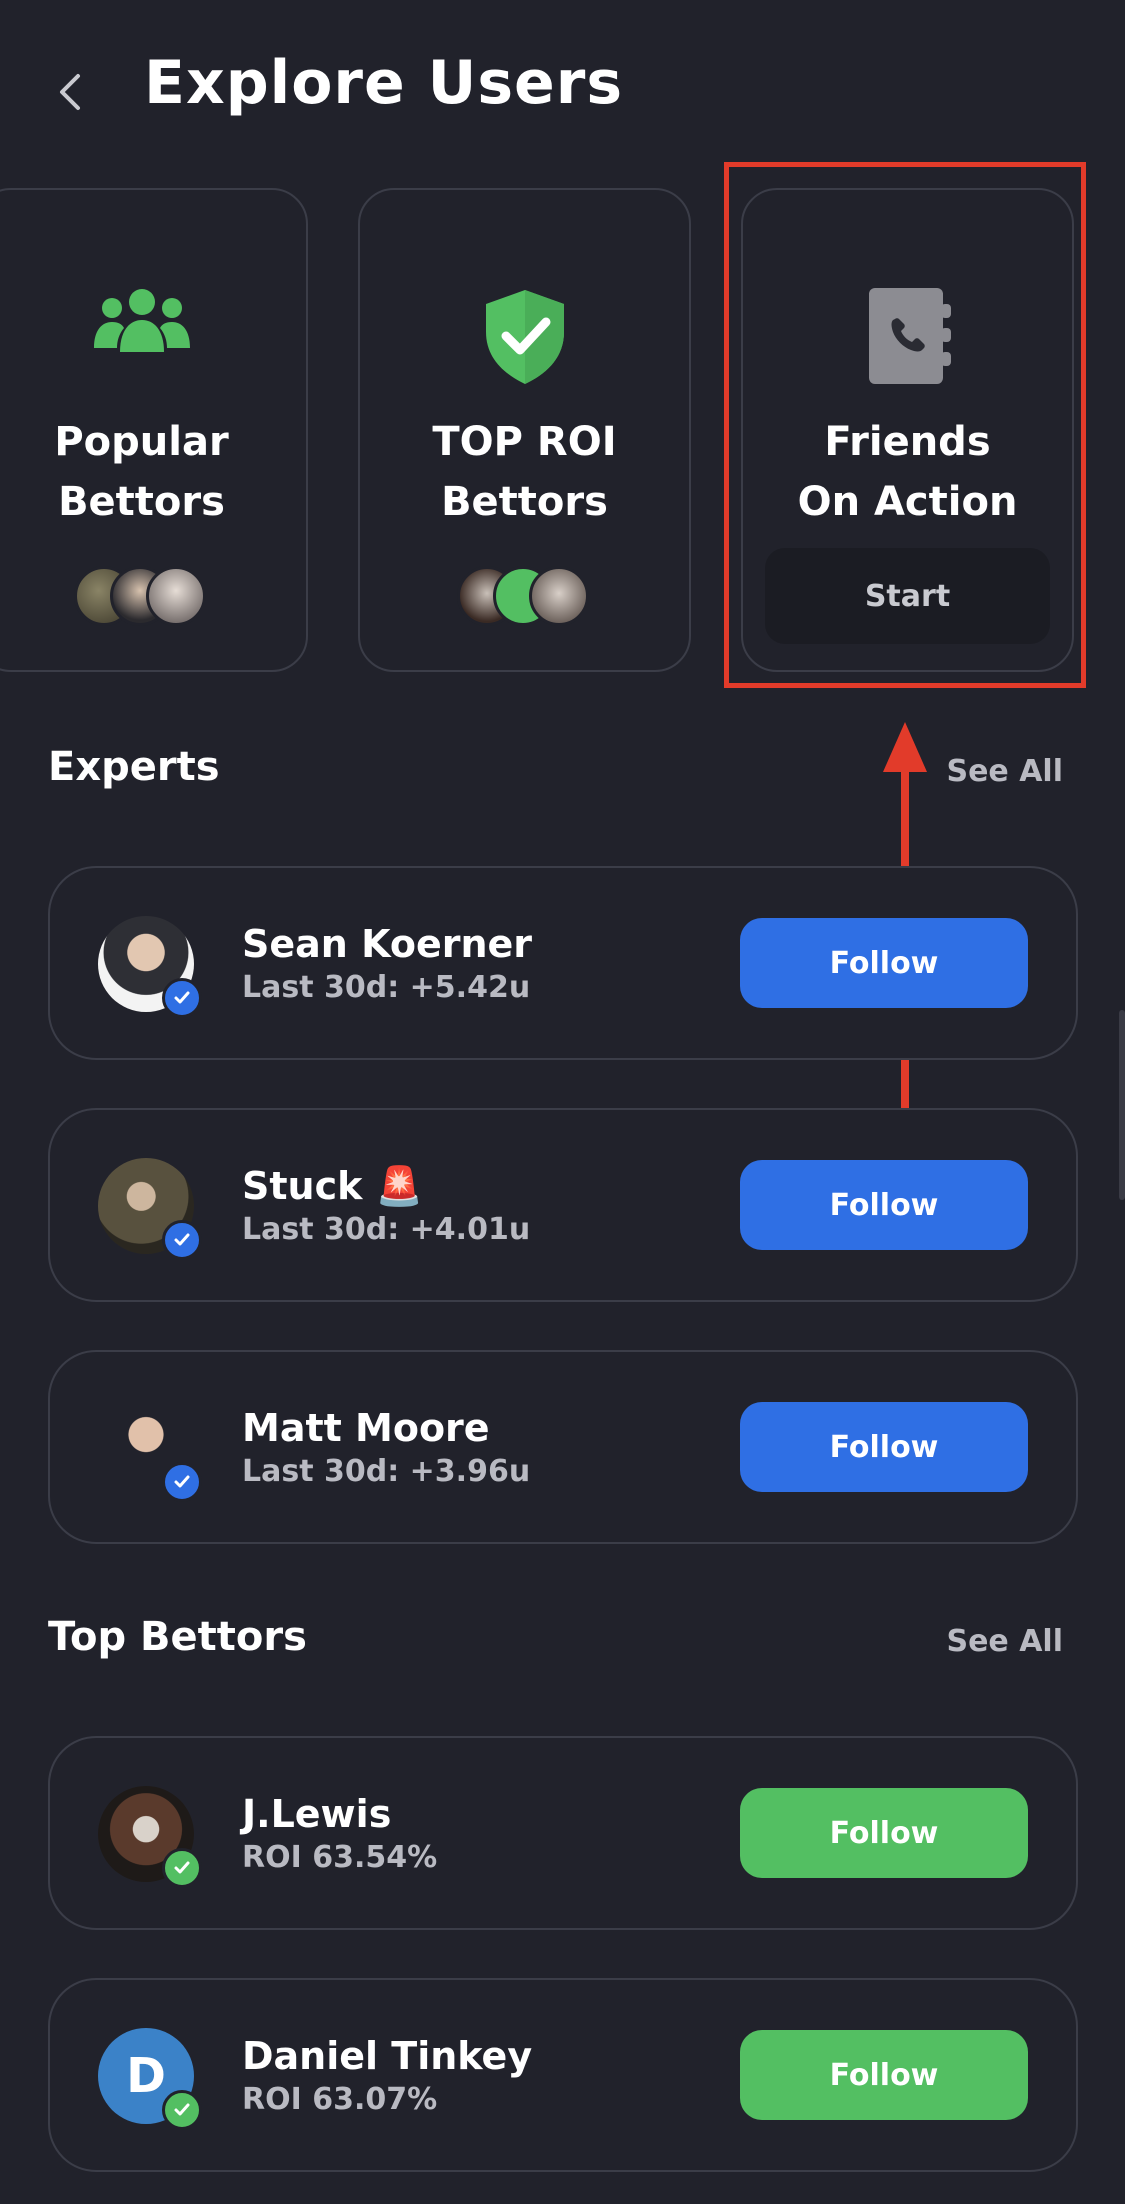 The width and height of the screenshot is (1125, 2204). What do you see at coordinates (340, 1857) in the screenshot?
I see `user-stat: ROI 63.54%` at bounding box center [340, 1857].